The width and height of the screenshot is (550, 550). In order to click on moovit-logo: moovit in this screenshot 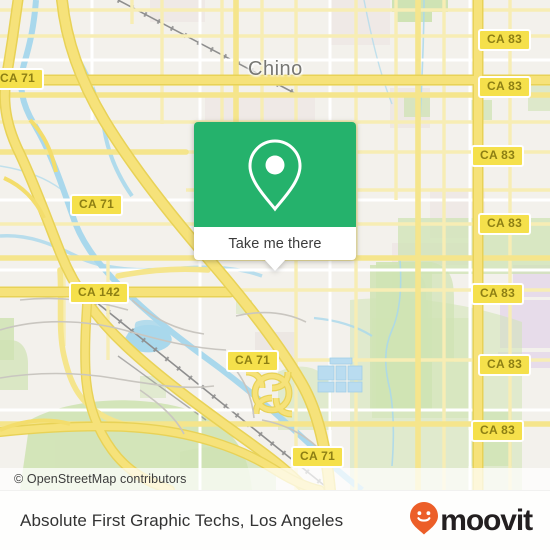, I will do `click(471, 520)`.